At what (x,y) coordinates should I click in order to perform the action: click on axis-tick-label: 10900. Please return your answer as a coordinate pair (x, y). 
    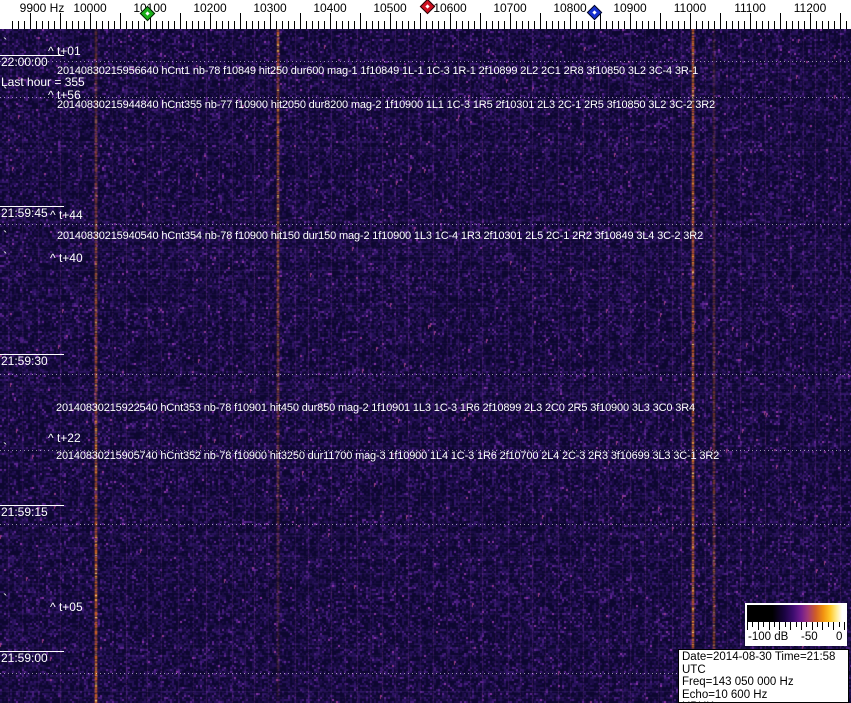
    Looking at the image, I should click on (630, 8).